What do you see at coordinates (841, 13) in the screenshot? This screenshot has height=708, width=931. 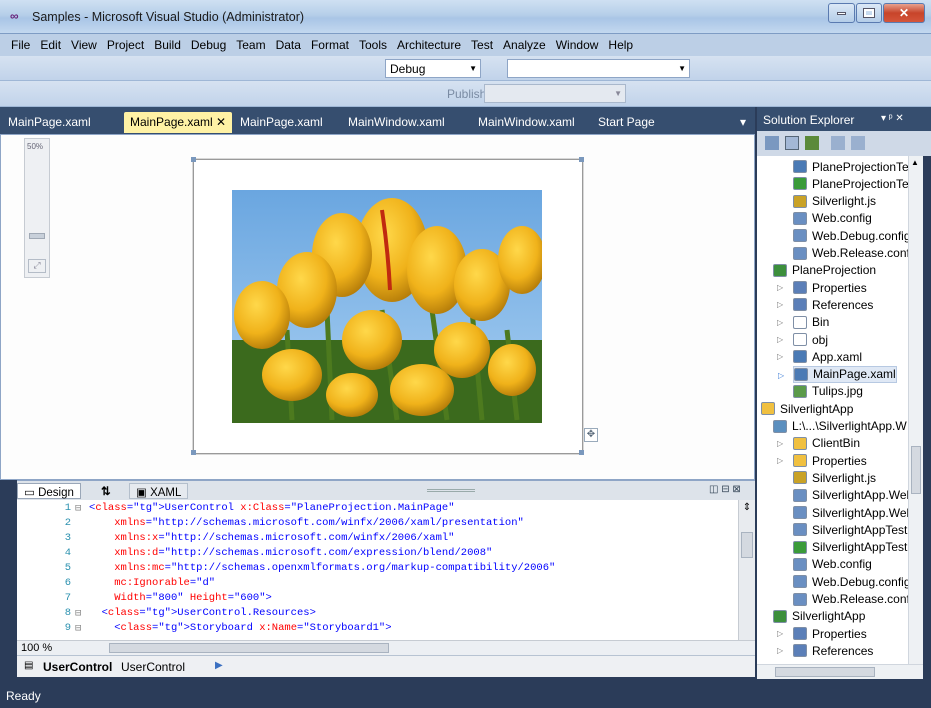 I see `minimize-button` at bounding box center [841, 13].